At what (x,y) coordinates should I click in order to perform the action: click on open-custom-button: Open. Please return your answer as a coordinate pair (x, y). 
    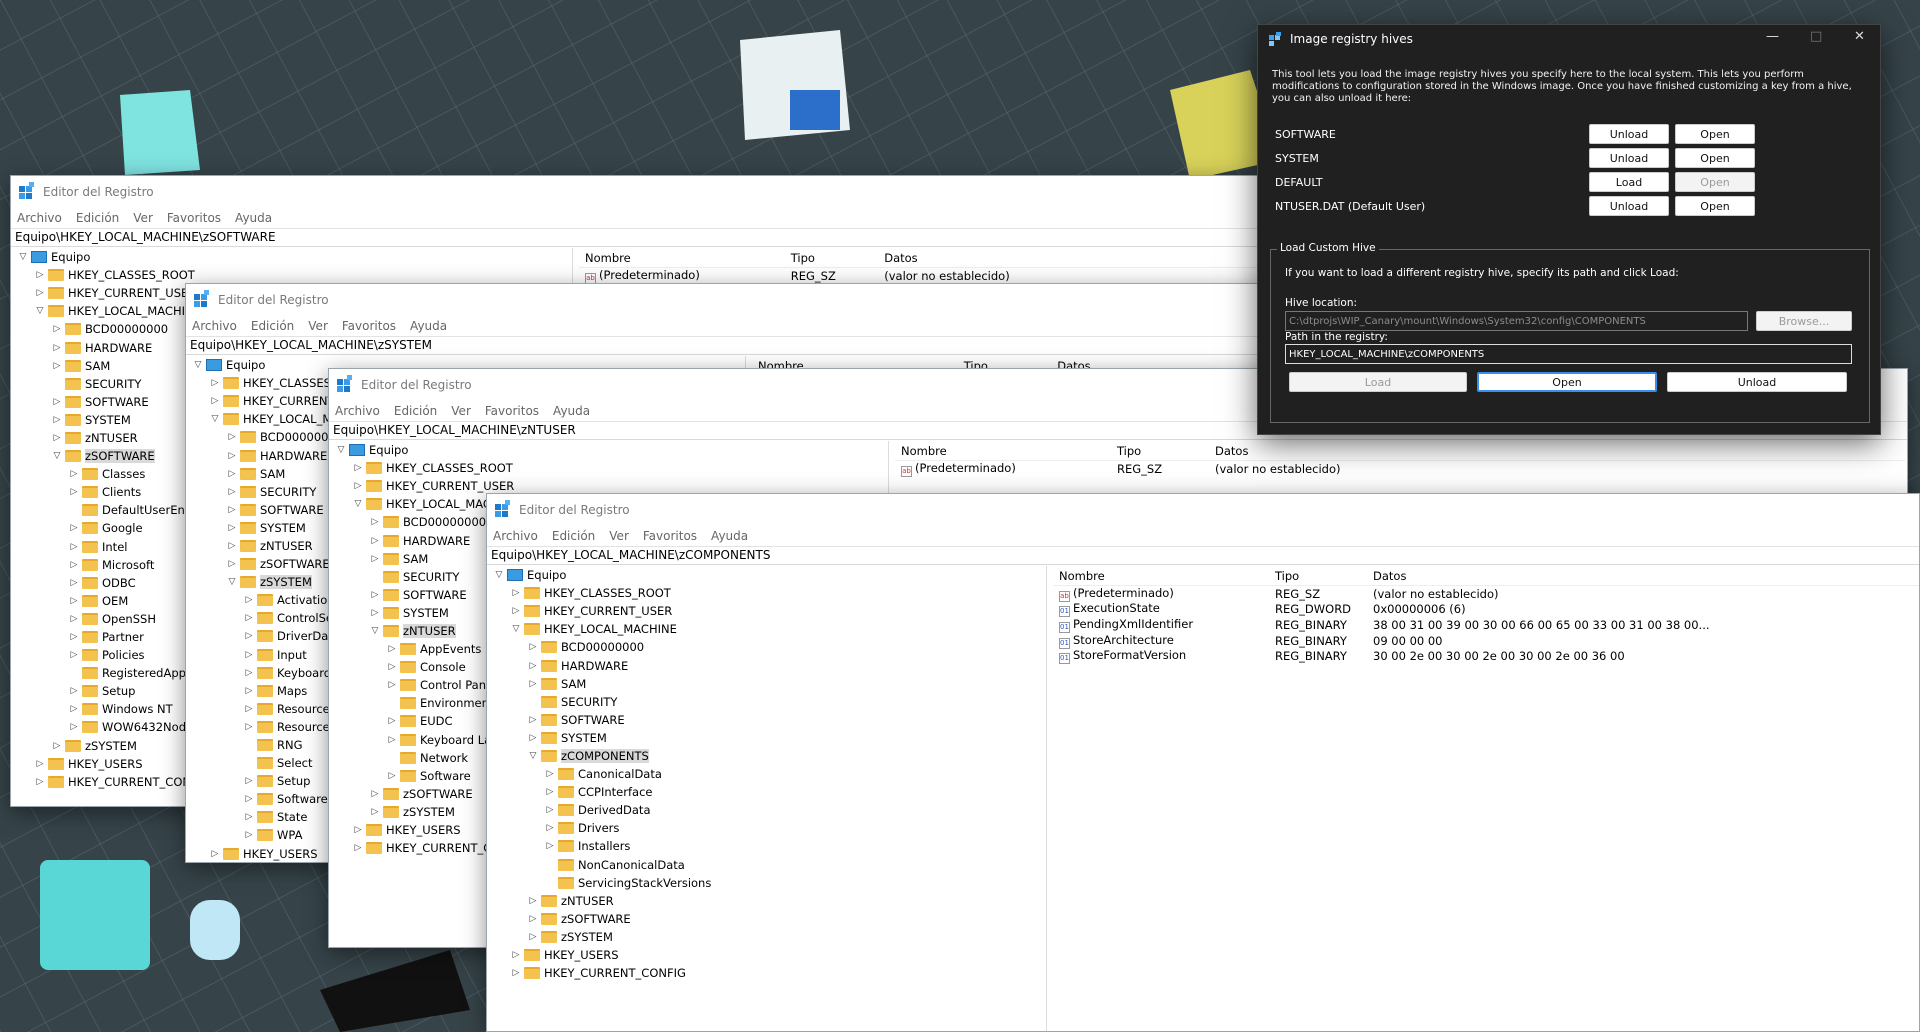
    Looking at the image, I should click on (1567, 382).